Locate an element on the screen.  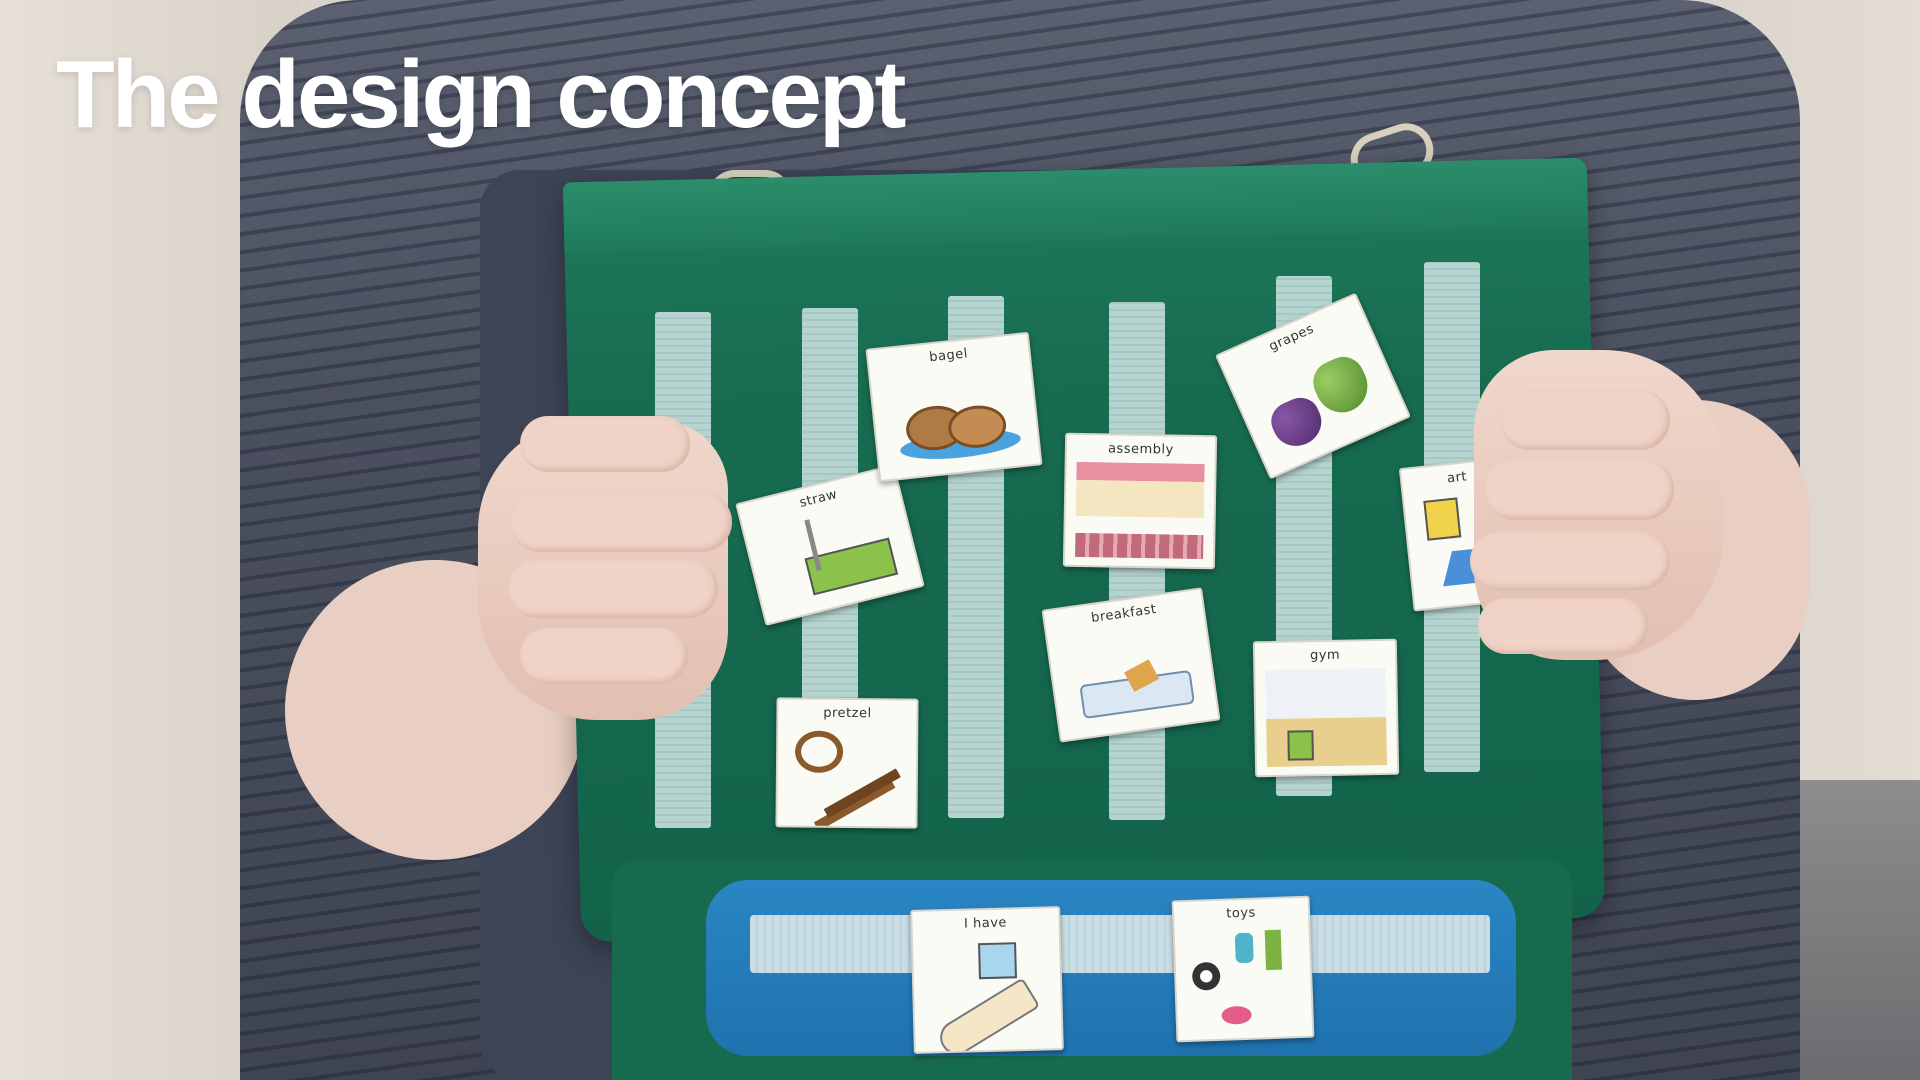
card-label: toys is located at coordinates (1241, 913).